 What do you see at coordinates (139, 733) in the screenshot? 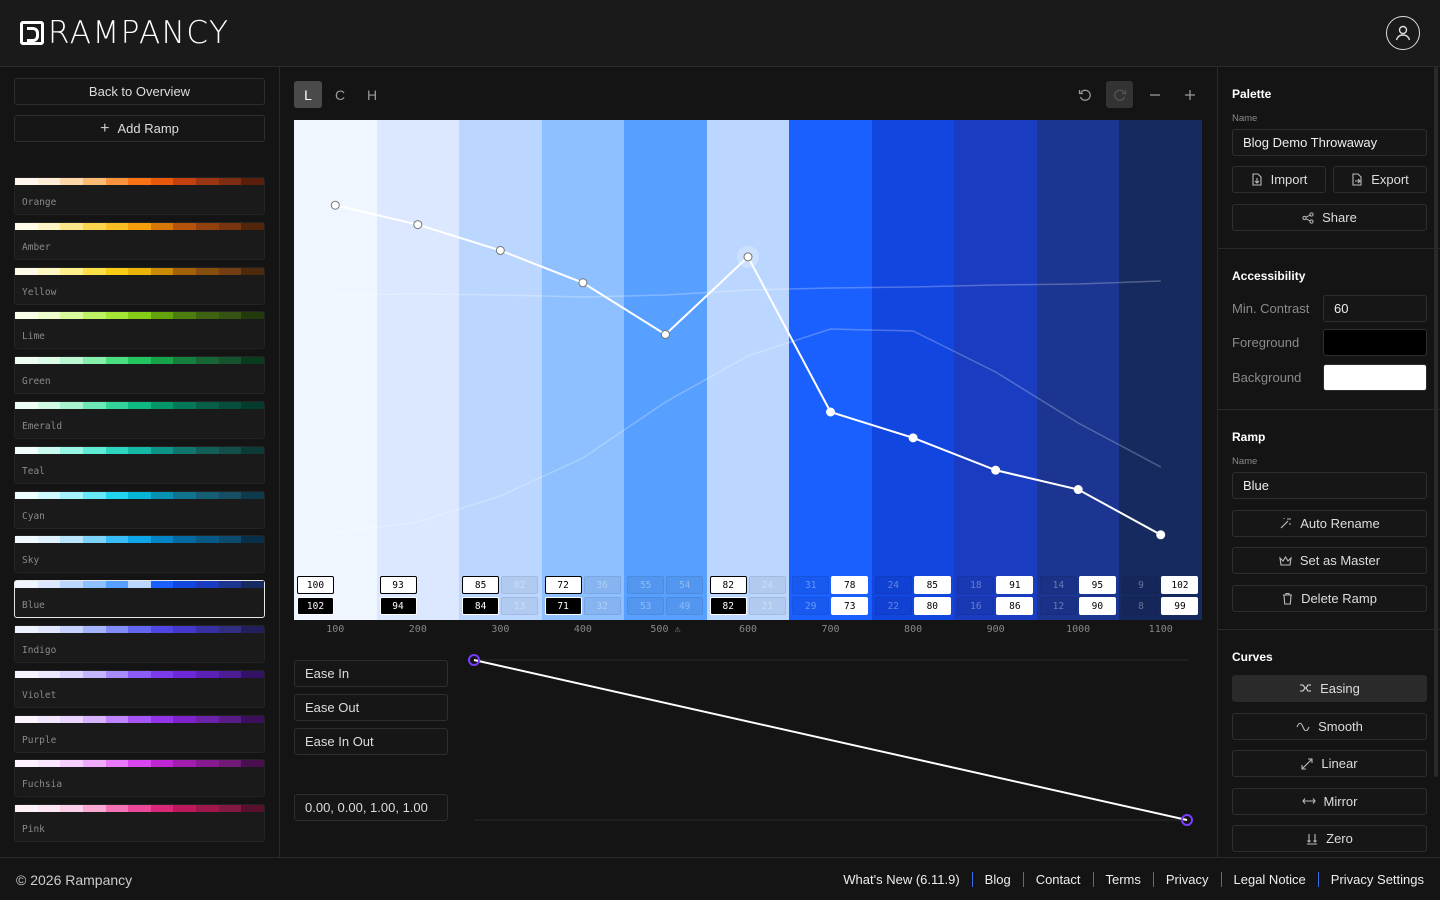
I see `ramp-item-purple: Purple` at bounding box center [139, 733].